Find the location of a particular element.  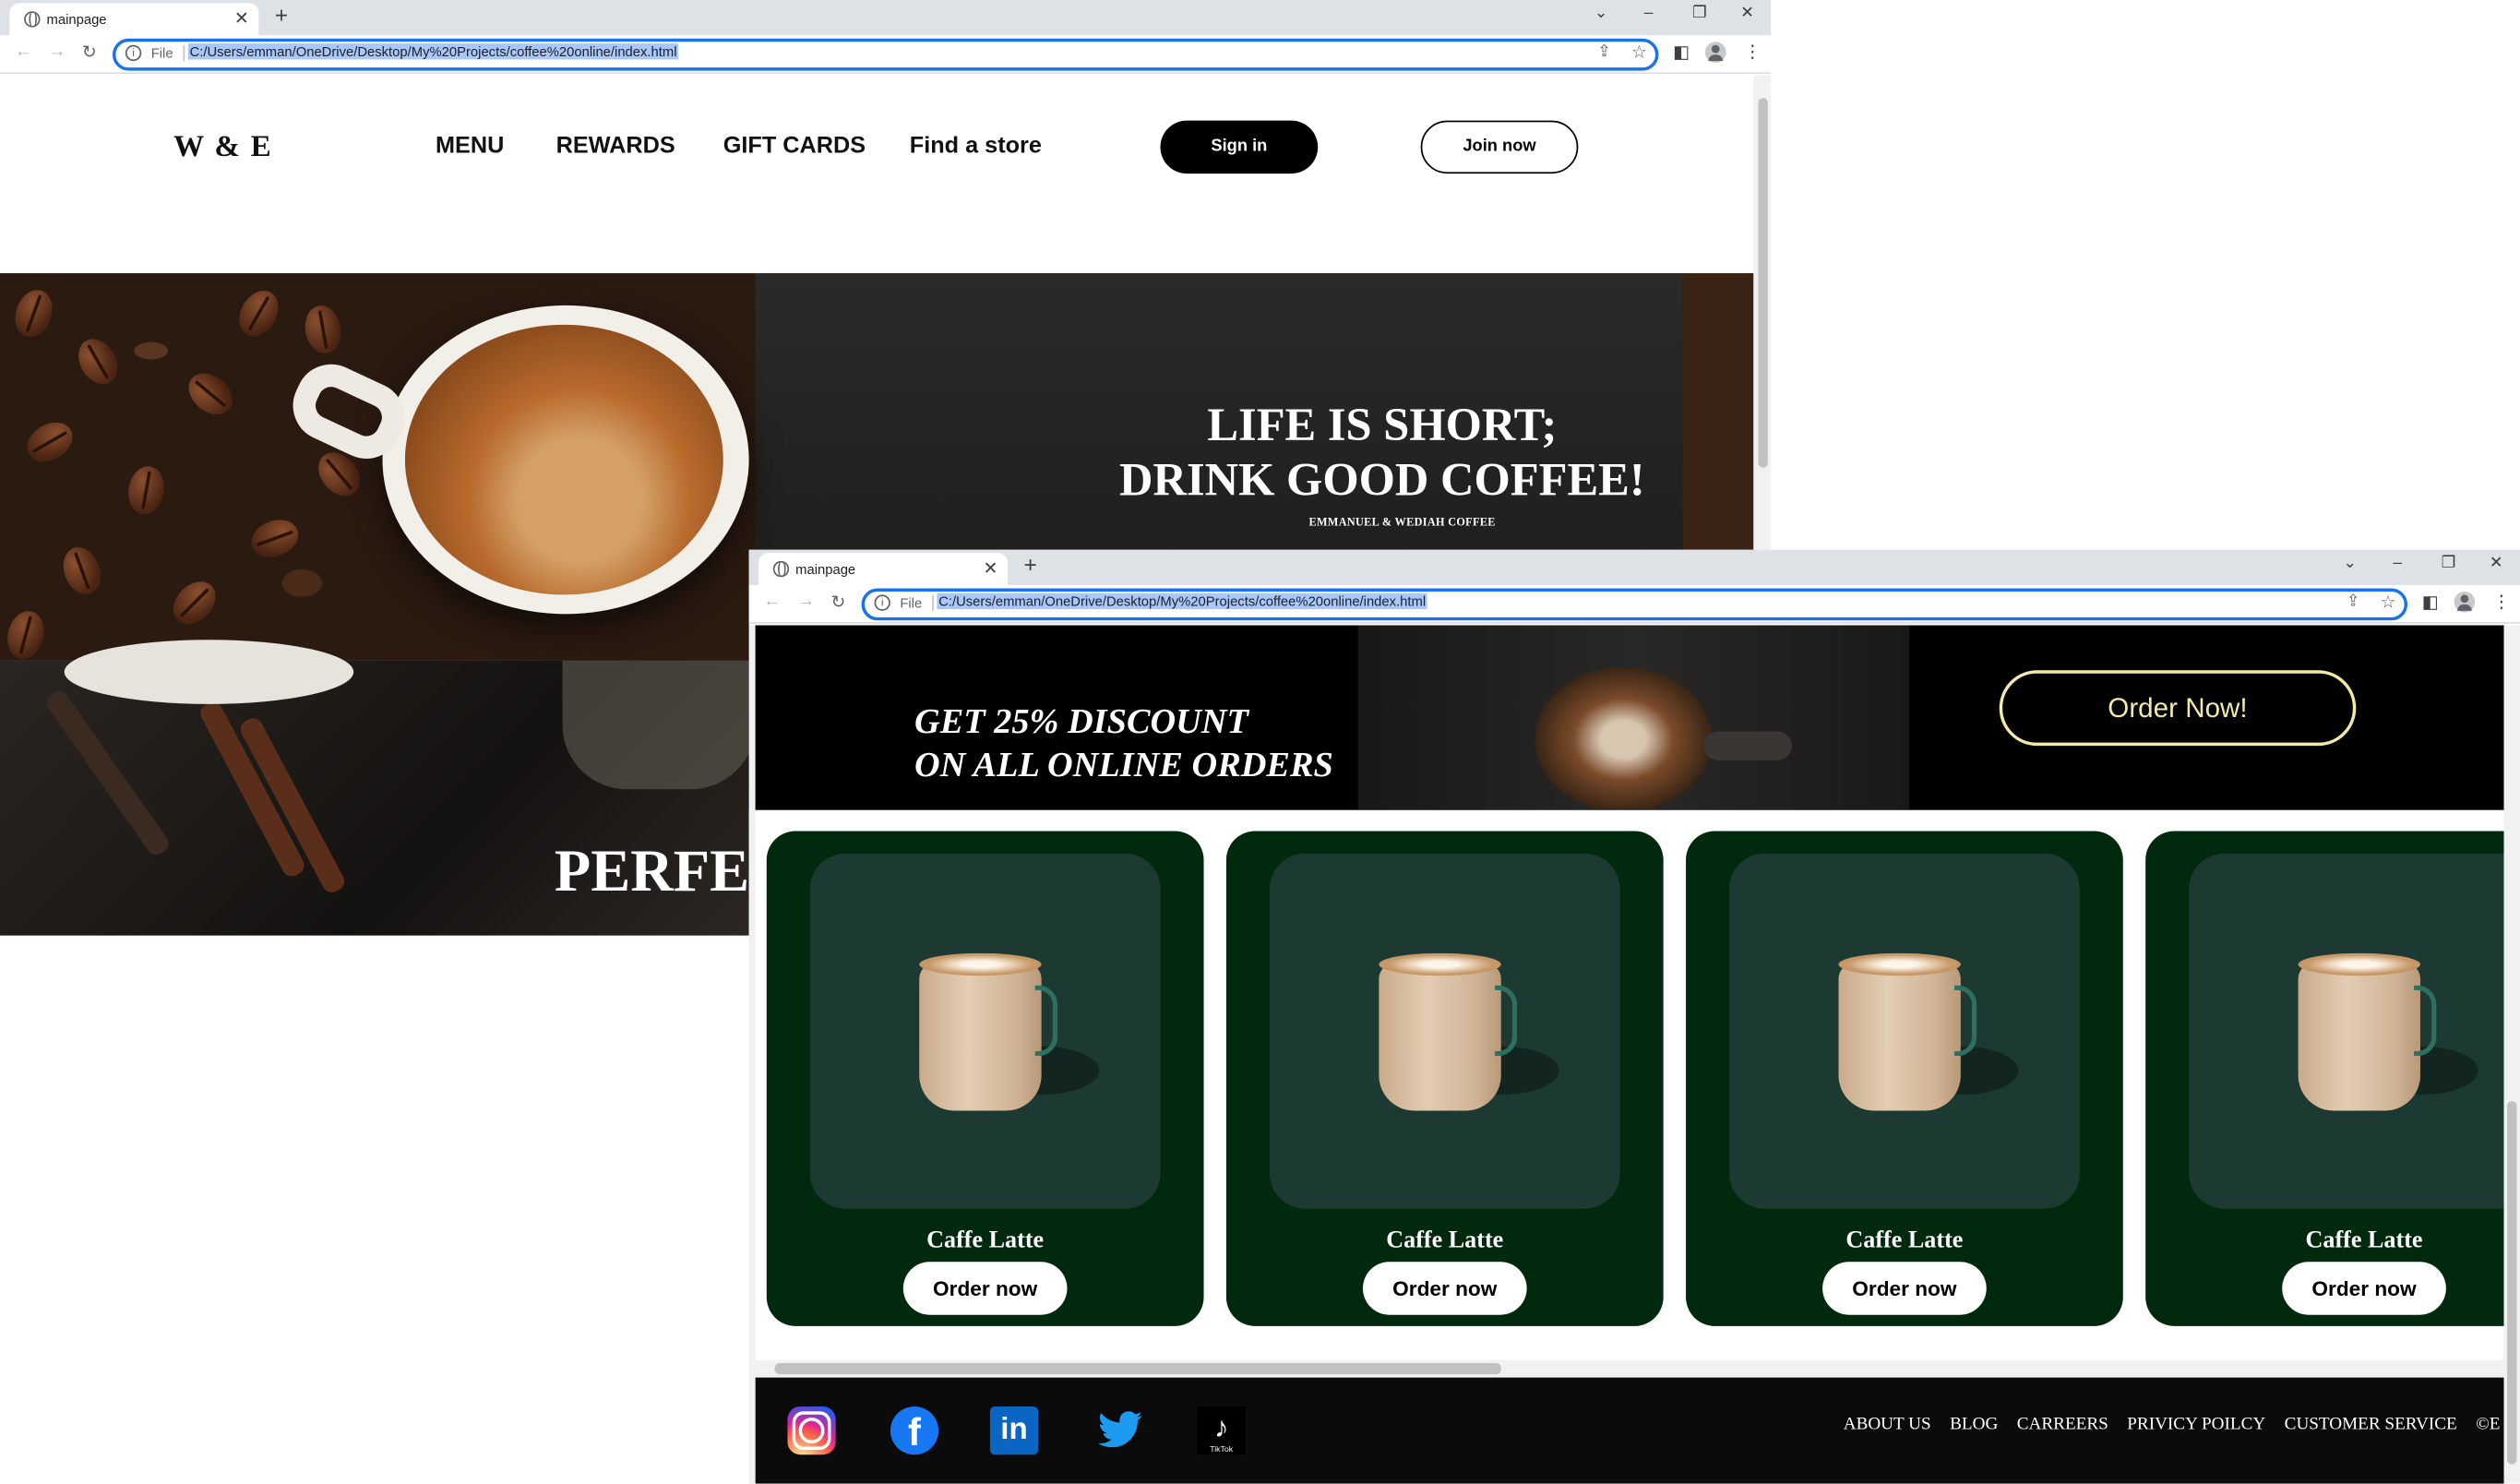

hero-title-line-1: LIFE IS SHORT; is located at coordinates (1382, 426).